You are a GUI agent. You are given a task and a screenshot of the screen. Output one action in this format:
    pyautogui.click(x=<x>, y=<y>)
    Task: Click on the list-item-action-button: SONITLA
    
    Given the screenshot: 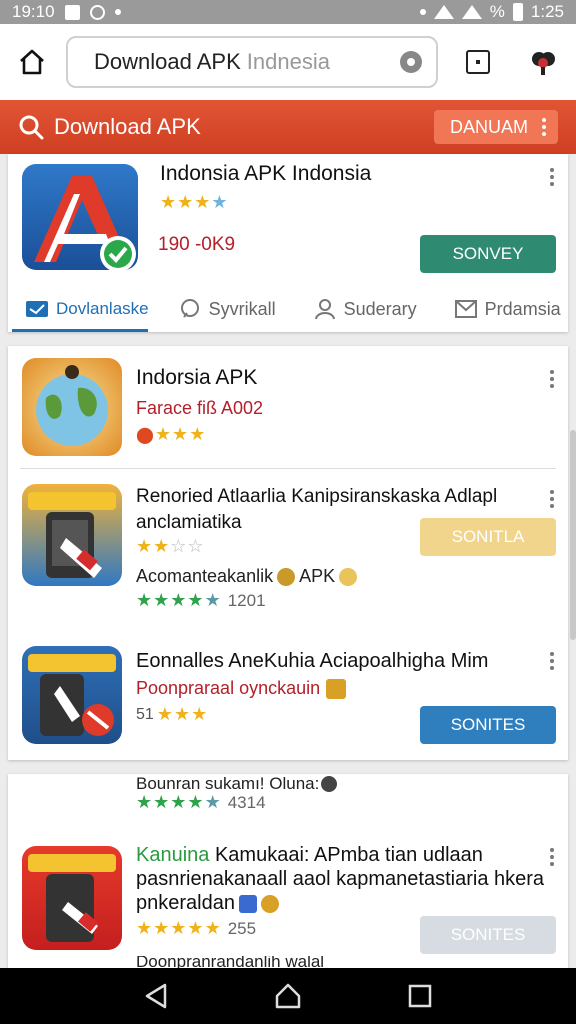 What is the action you would take?
    pyautogui.click(x=488, y=537)
    